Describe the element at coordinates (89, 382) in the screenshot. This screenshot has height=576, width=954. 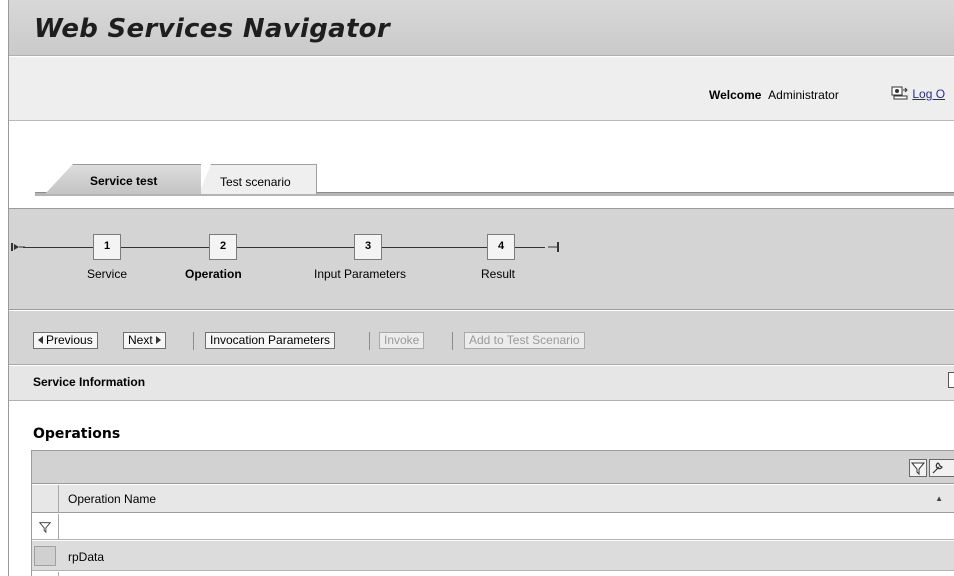
I see `tray-title: Service Information` at that location.